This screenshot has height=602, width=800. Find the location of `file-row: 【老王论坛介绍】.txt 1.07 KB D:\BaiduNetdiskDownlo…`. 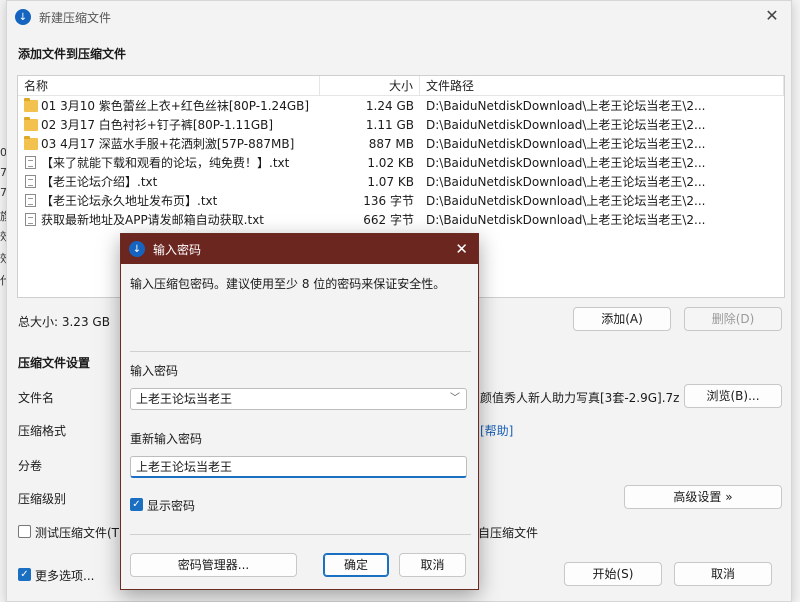

file-row: 【老王论坛介绍】.txt 1.07 KB D:\BaiduNetdiskDownlo… is located at coordinates (401, 181).